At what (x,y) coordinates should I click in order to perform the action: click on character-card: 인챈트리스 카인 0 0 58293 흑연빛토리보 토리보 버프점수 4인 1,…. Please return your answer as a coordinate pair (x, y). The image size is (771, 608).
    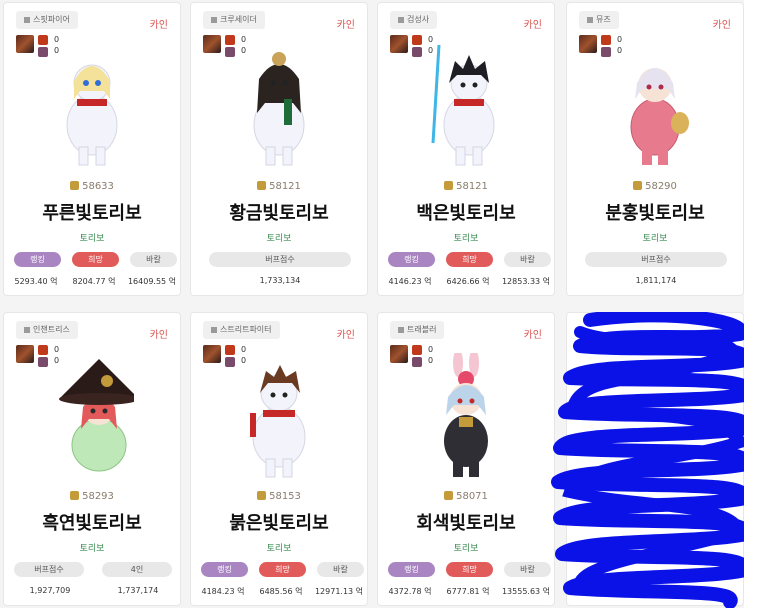
    Looking at the image, I should click on (92, 459).